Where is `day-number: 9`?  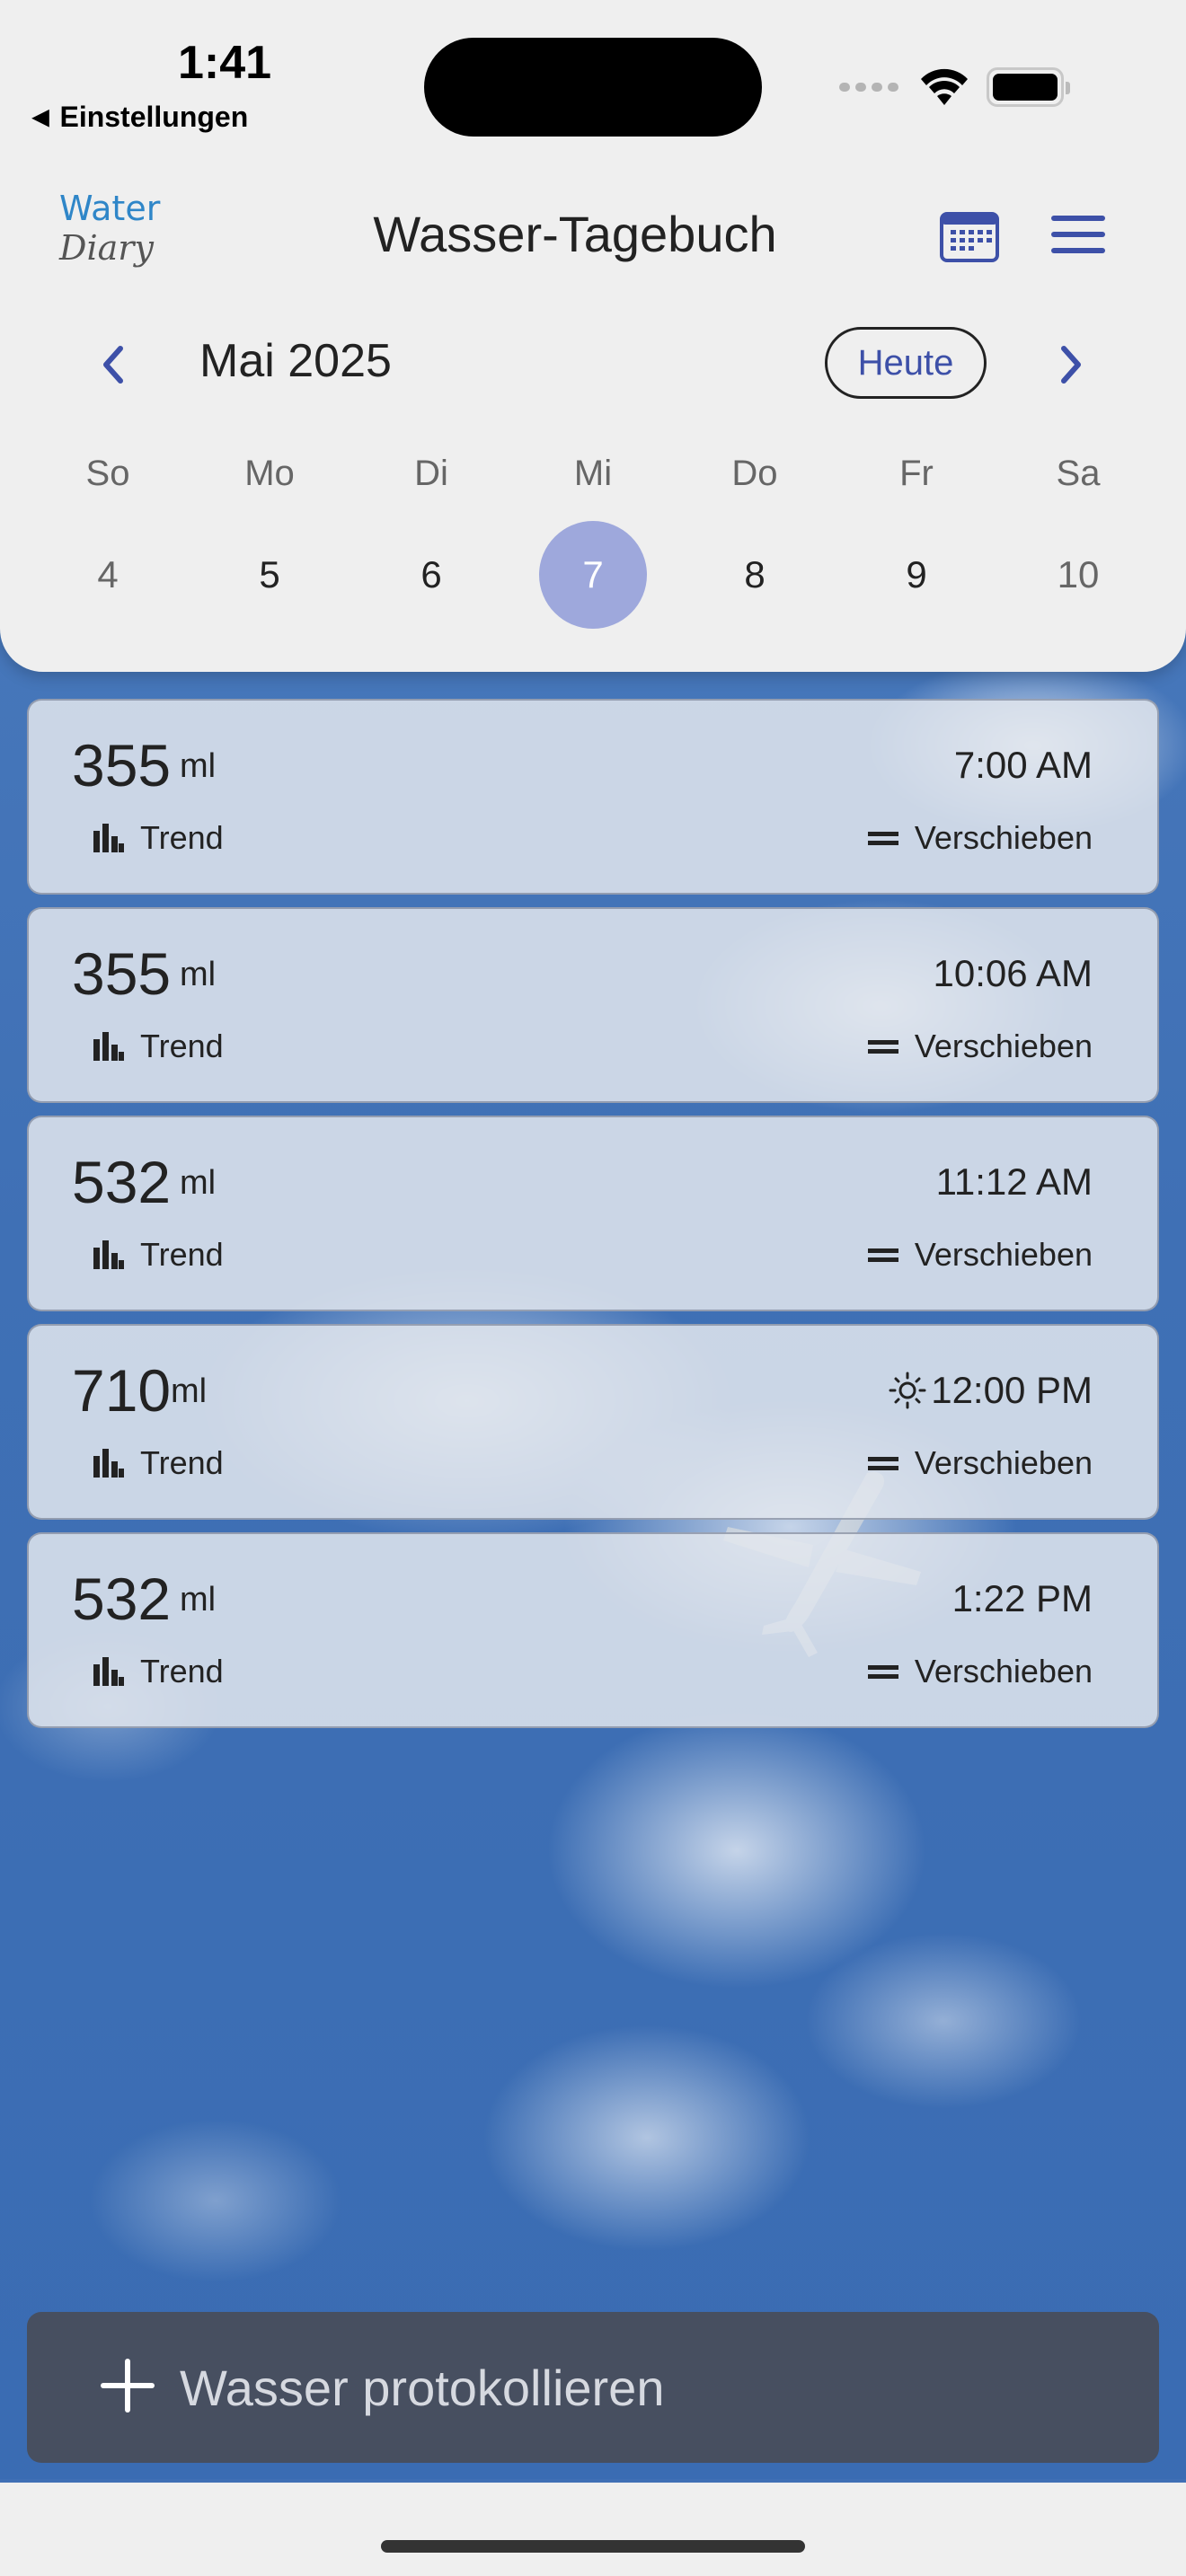
day-number: 9 is located at coordinates (916, 574).